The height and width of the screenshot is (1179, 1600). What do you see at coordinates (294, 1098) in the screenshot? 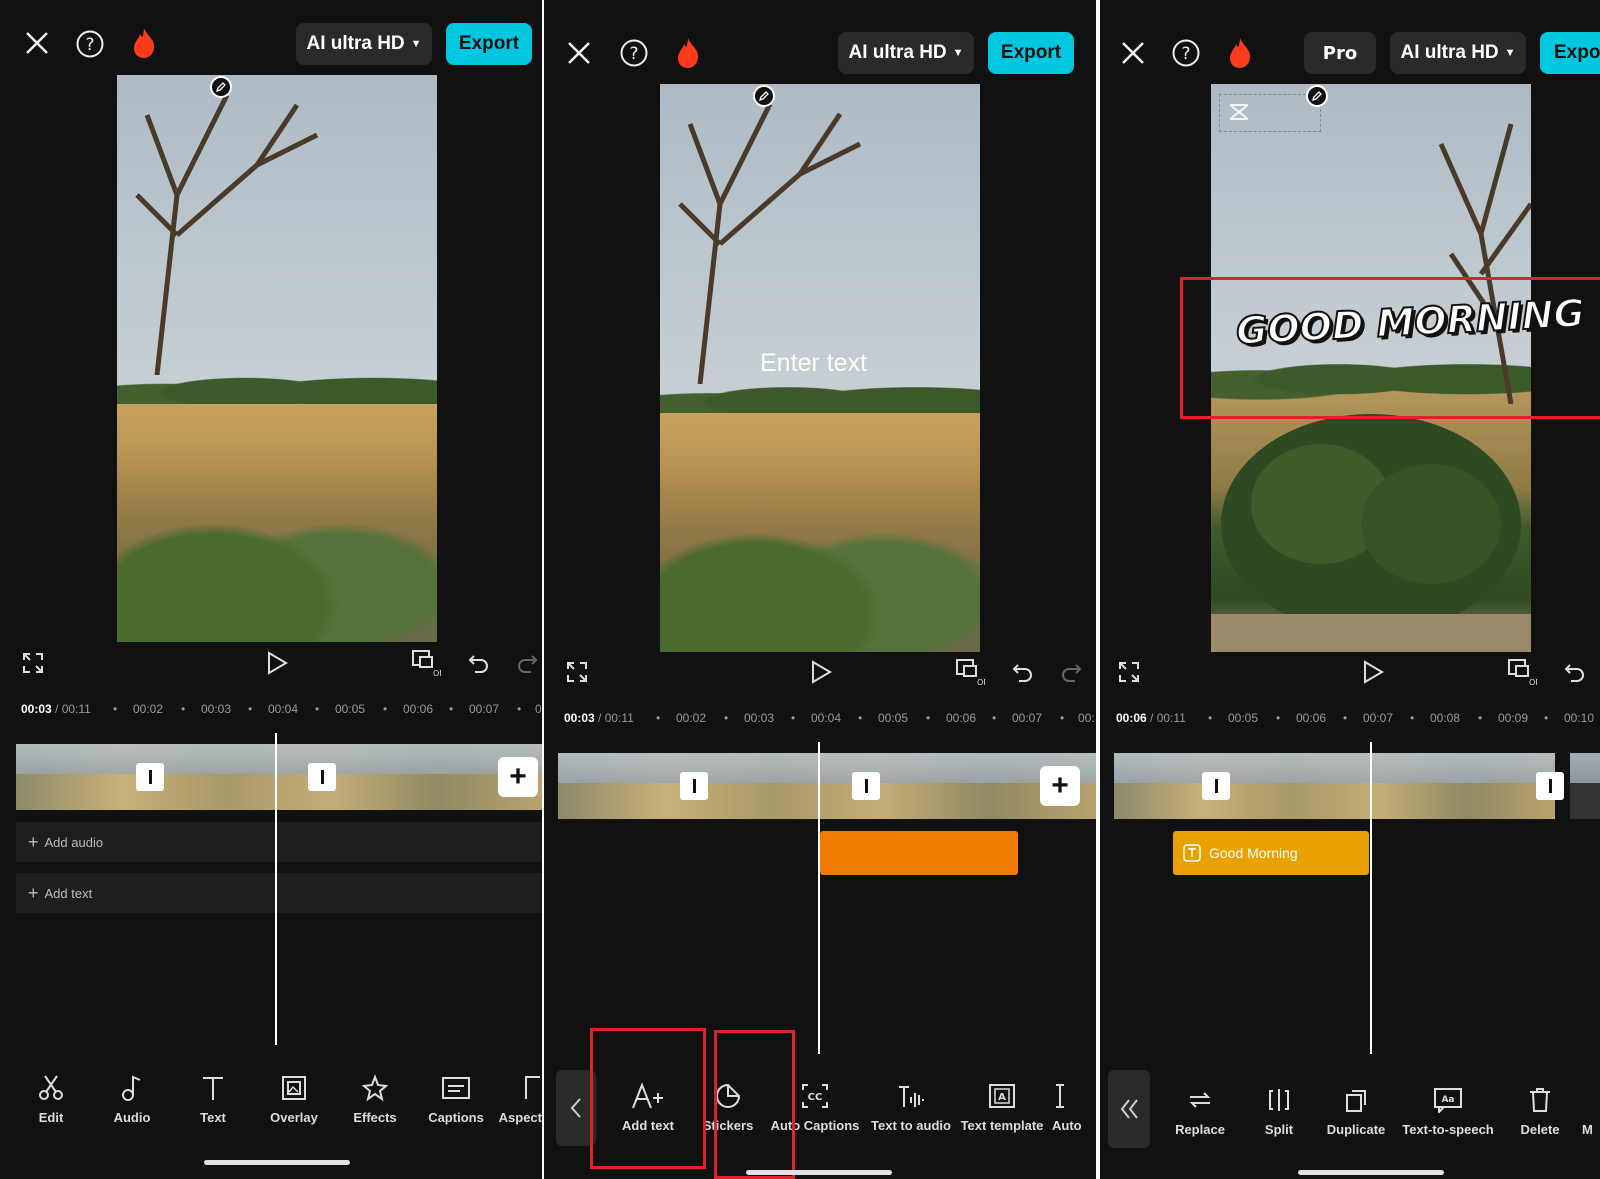
I see `overlay-tool: Overlay` at bounding box center [294, 1098].